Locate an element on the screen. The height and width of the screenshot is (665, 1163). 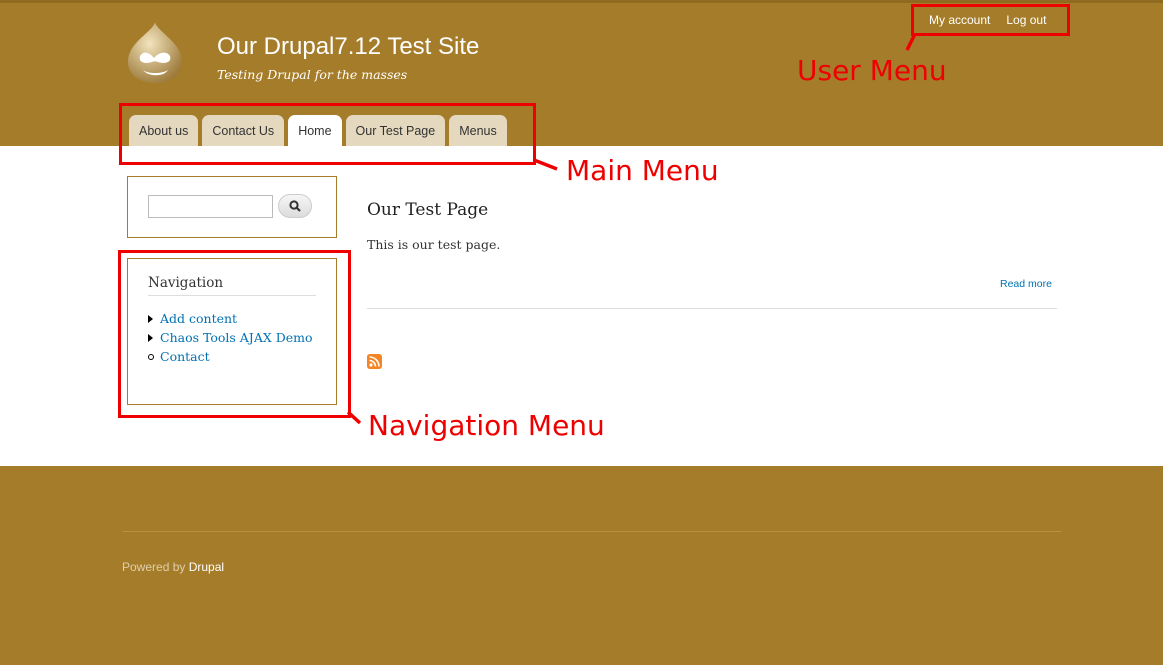
drupal-link: Drupal is located at coordinates (206, 567).